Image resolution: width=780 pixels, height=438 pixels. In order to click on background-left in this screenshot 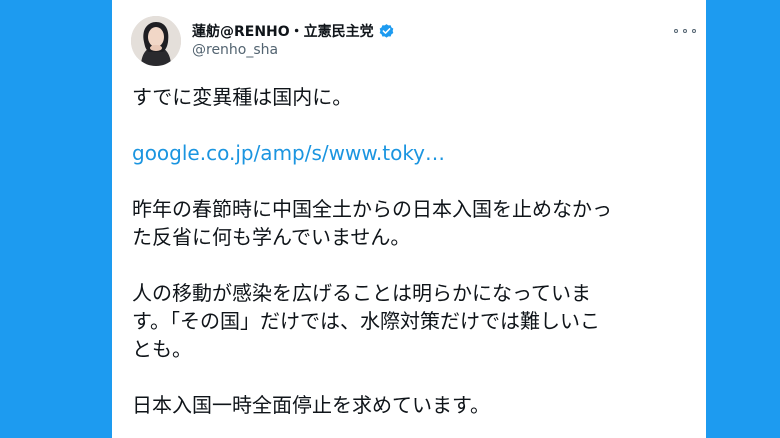, I will do `click(56, 219)`.